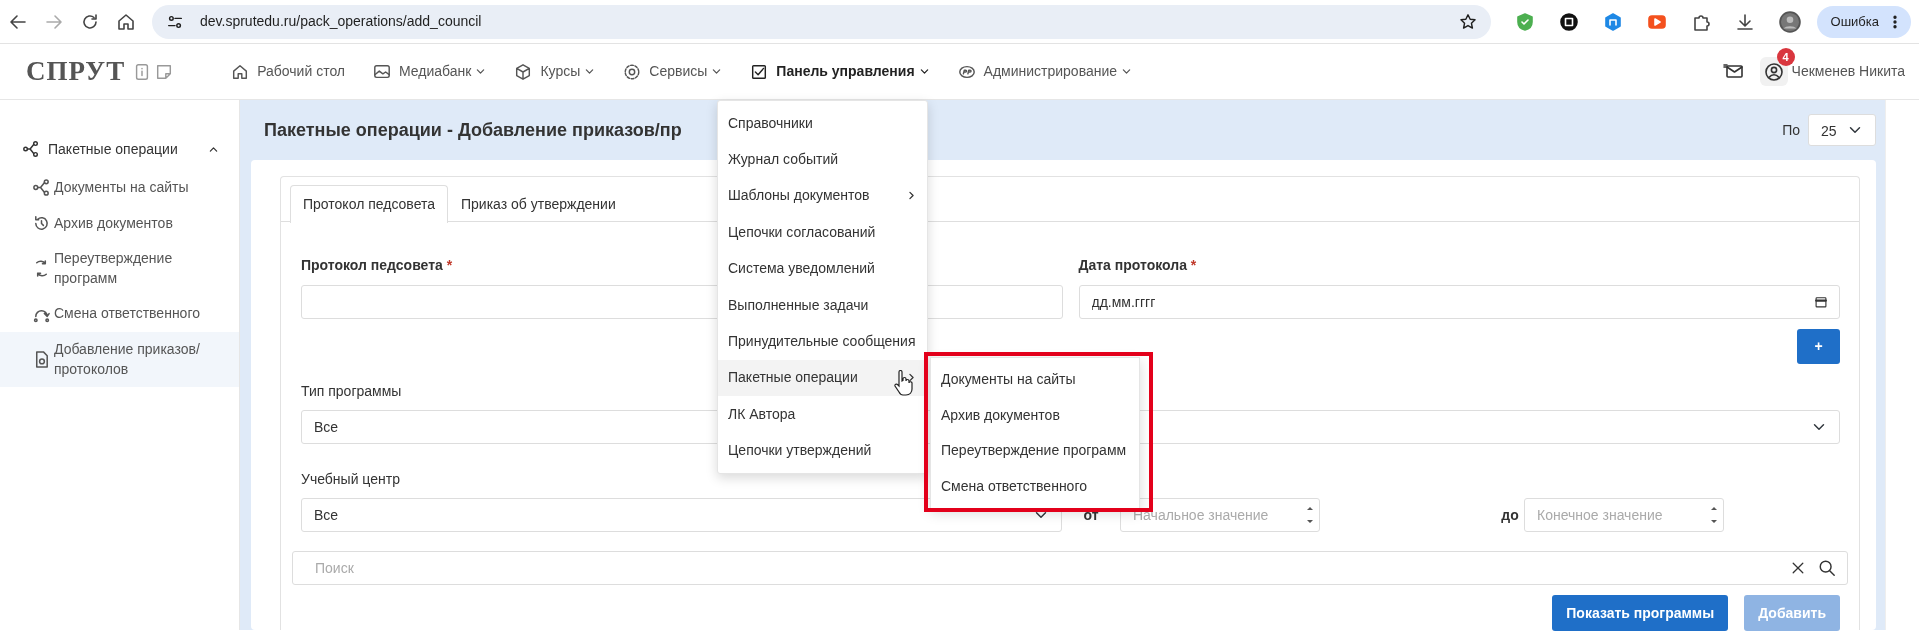 The image size is (1919, 631). I want to click on dropdown-item: Принудительные сообщения, so click(822, 341).